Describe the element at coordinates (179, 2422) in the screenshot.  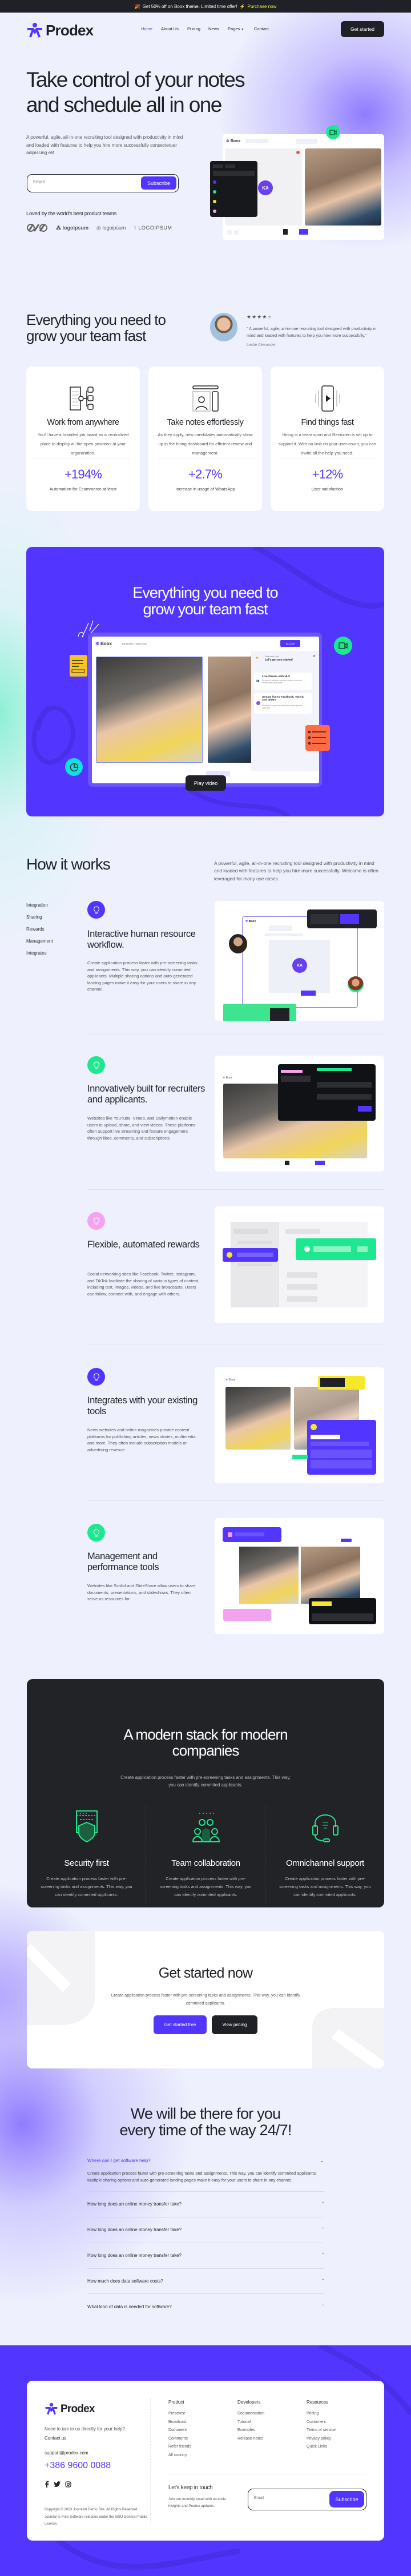
I see `footer-link: Broadcast` at that location.